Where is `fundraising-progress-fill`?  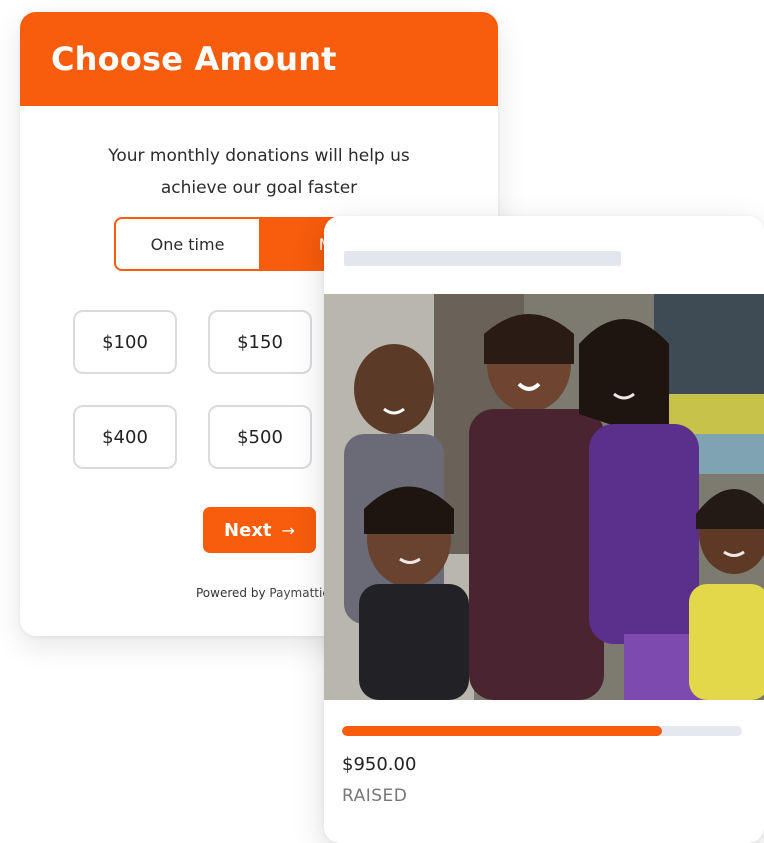
fundraising-progress-fill is located at coordinates (502, 731).